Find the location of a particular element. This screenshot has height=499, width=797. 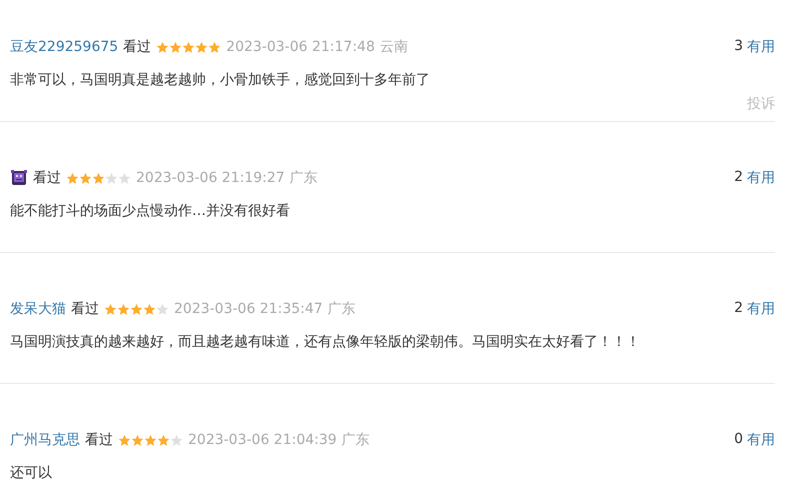

comment-text: 还可以 is located at coordinates (31, 473).